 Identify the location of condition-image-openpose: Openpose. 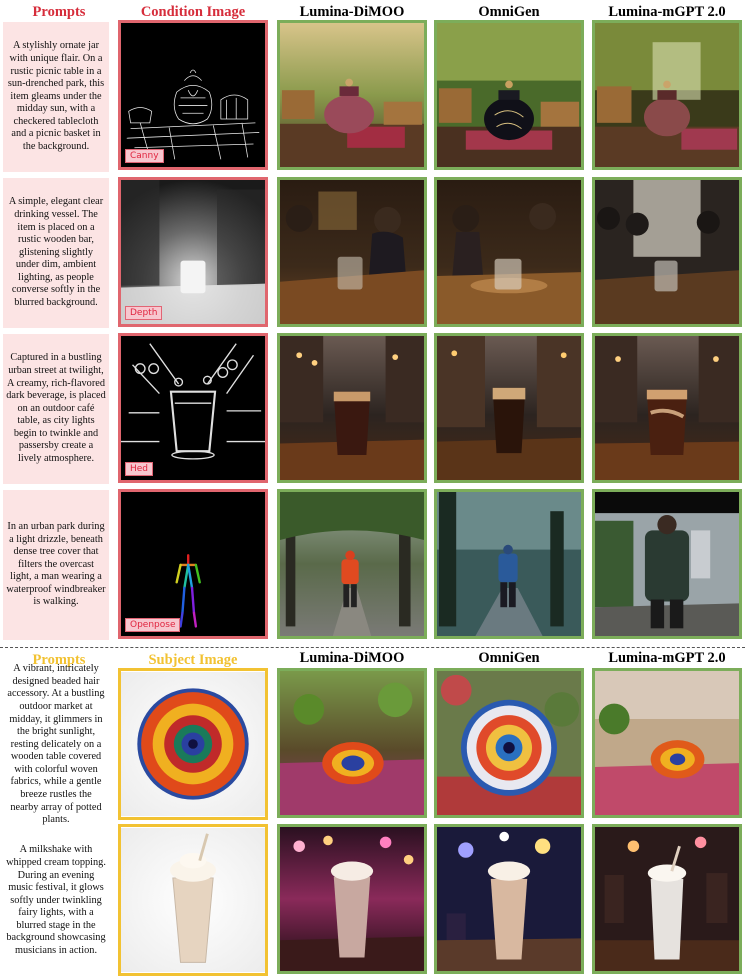
(193, 564).